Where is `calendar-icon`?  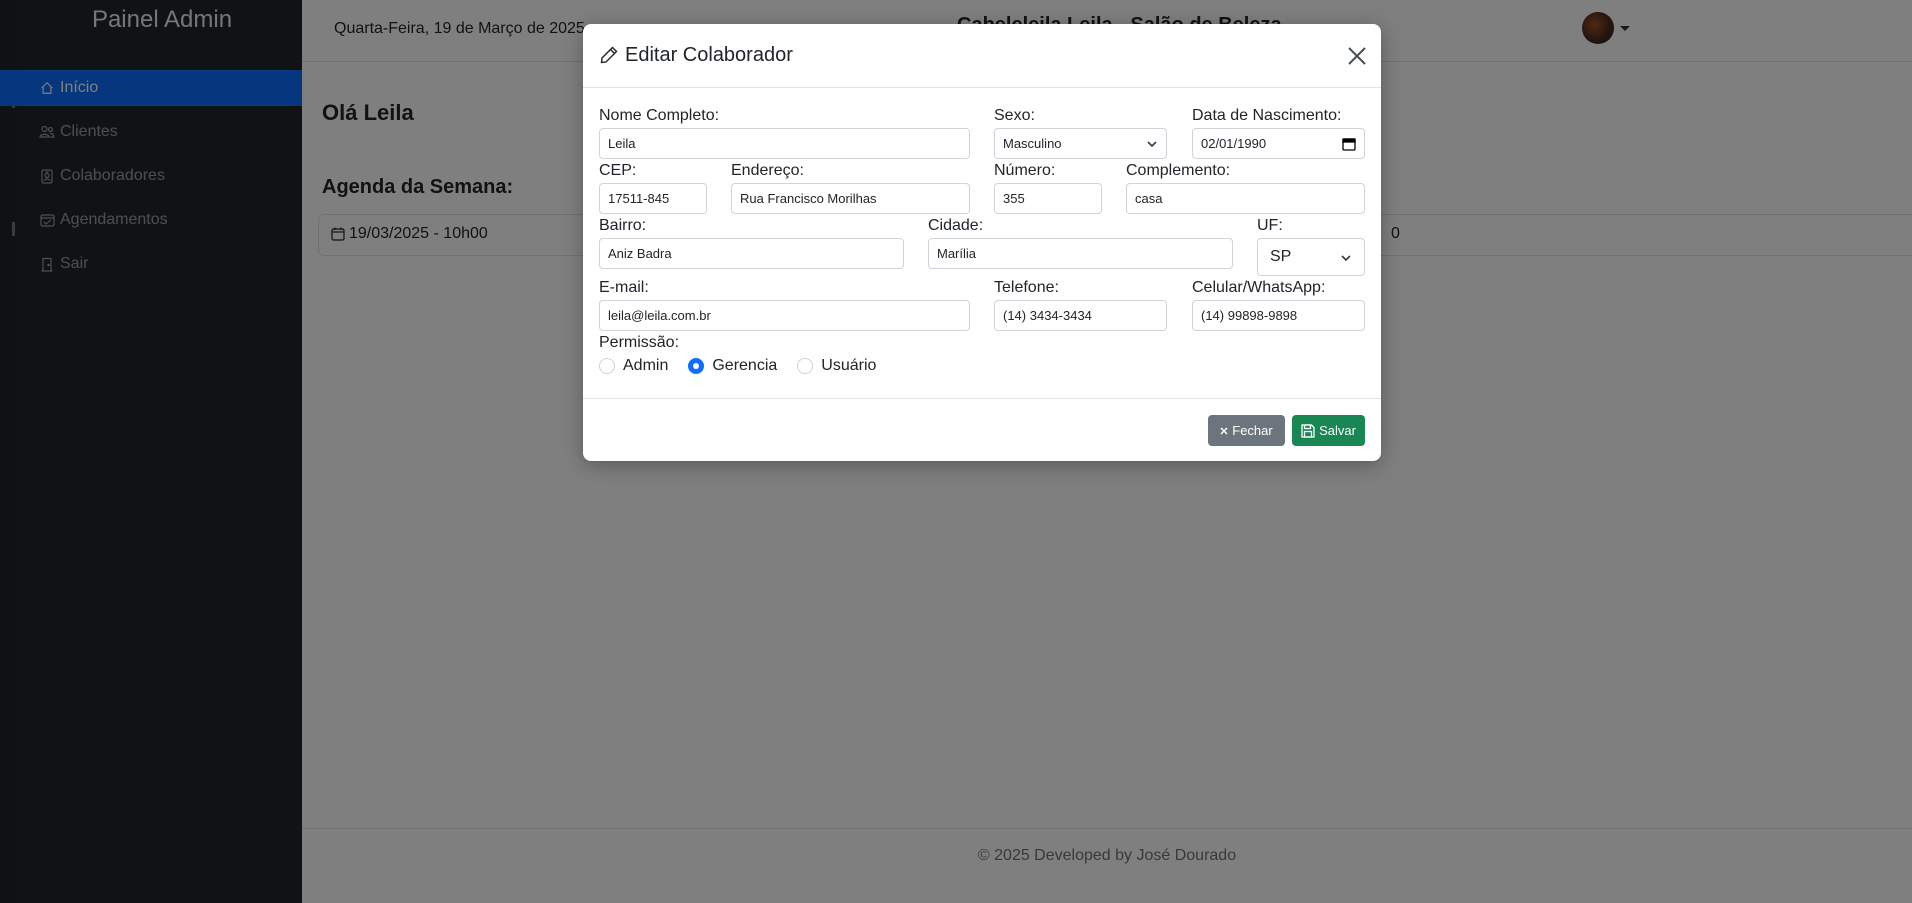
calendar-icon is located at coordinates (1349, 144).